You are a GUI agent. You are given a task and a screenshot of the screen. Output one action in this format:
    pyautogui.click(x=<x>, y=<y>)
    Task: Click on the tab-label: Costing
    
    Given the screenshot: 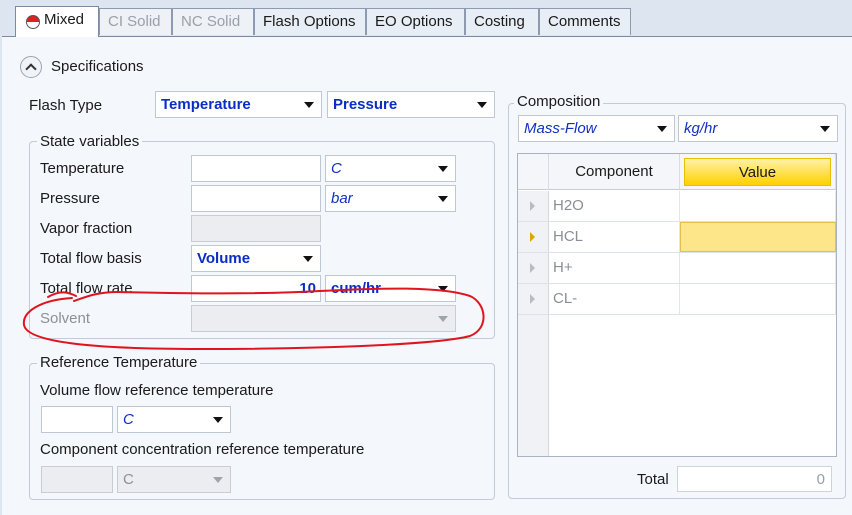 What is the action you would take?
    pyautogui.click(x=499, y=21)
    